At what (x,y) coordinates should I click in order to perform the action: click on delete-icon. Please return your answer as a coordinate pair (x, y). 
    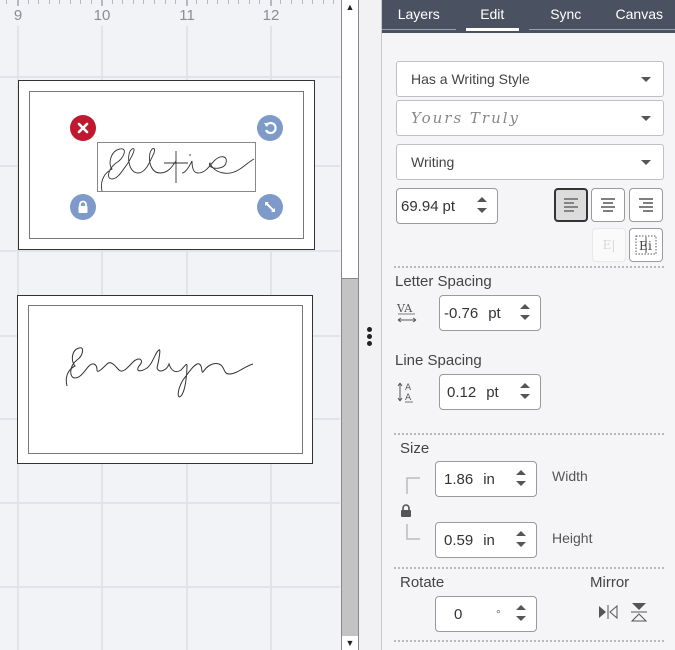
    Looking at the image, I should click on (83, 128).